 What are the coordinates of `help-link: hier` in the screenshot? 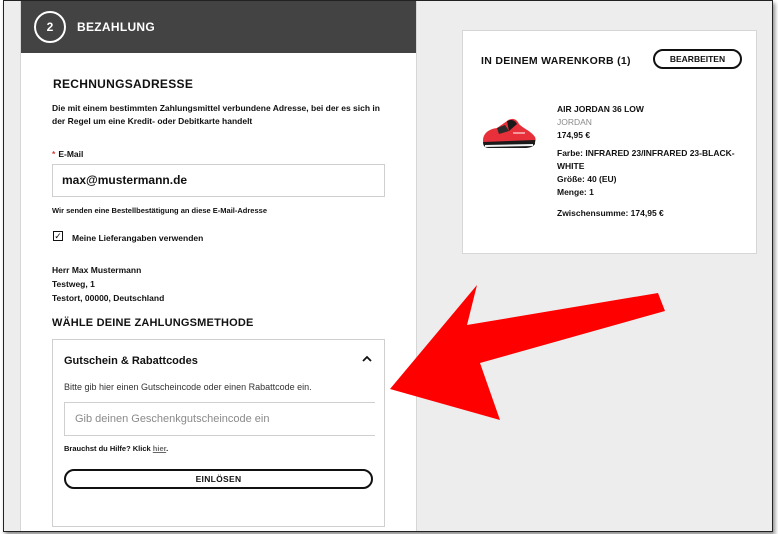 It's located at (159, 448).